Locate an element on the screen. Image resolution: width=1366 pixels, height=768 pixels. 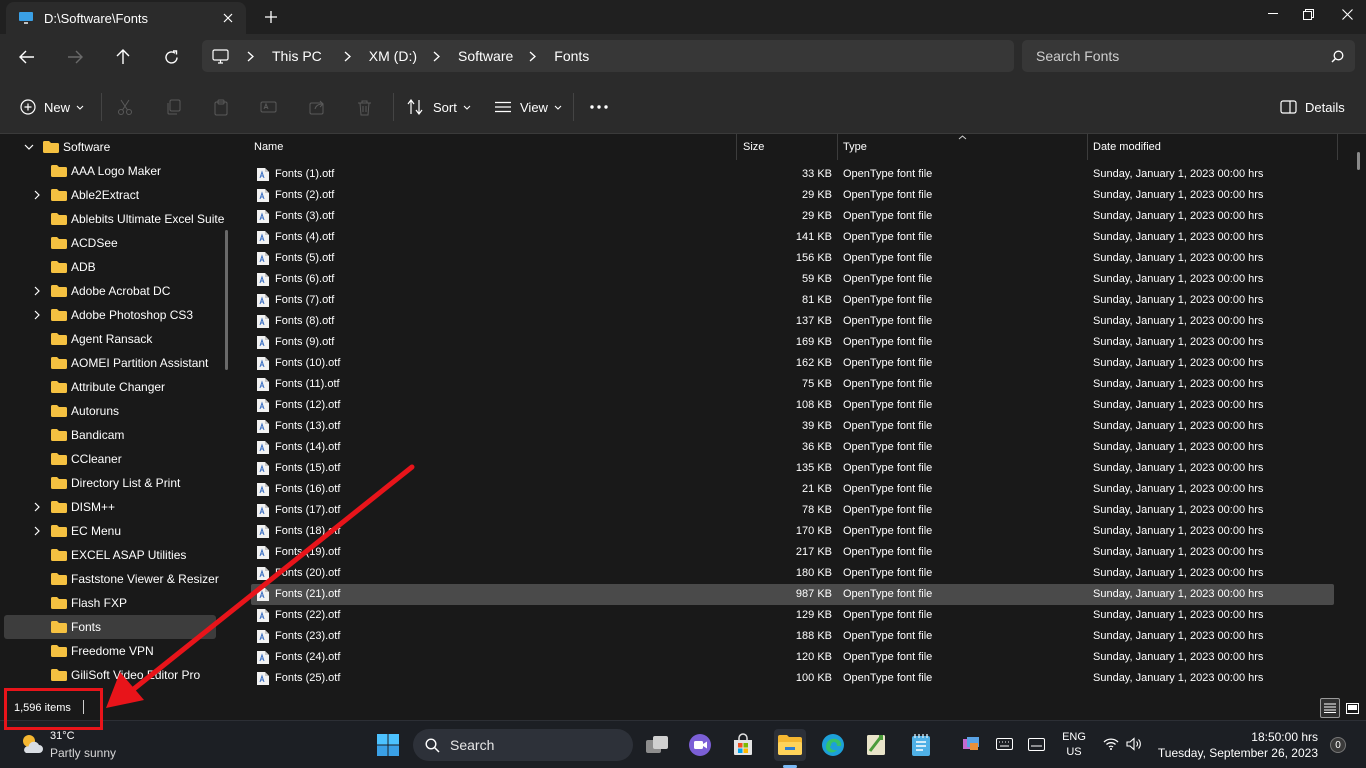
delete-button is located at coordinates (364, 107).